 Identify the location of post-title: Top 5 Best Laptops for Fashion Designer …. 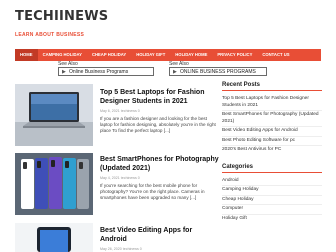
(160, 97).